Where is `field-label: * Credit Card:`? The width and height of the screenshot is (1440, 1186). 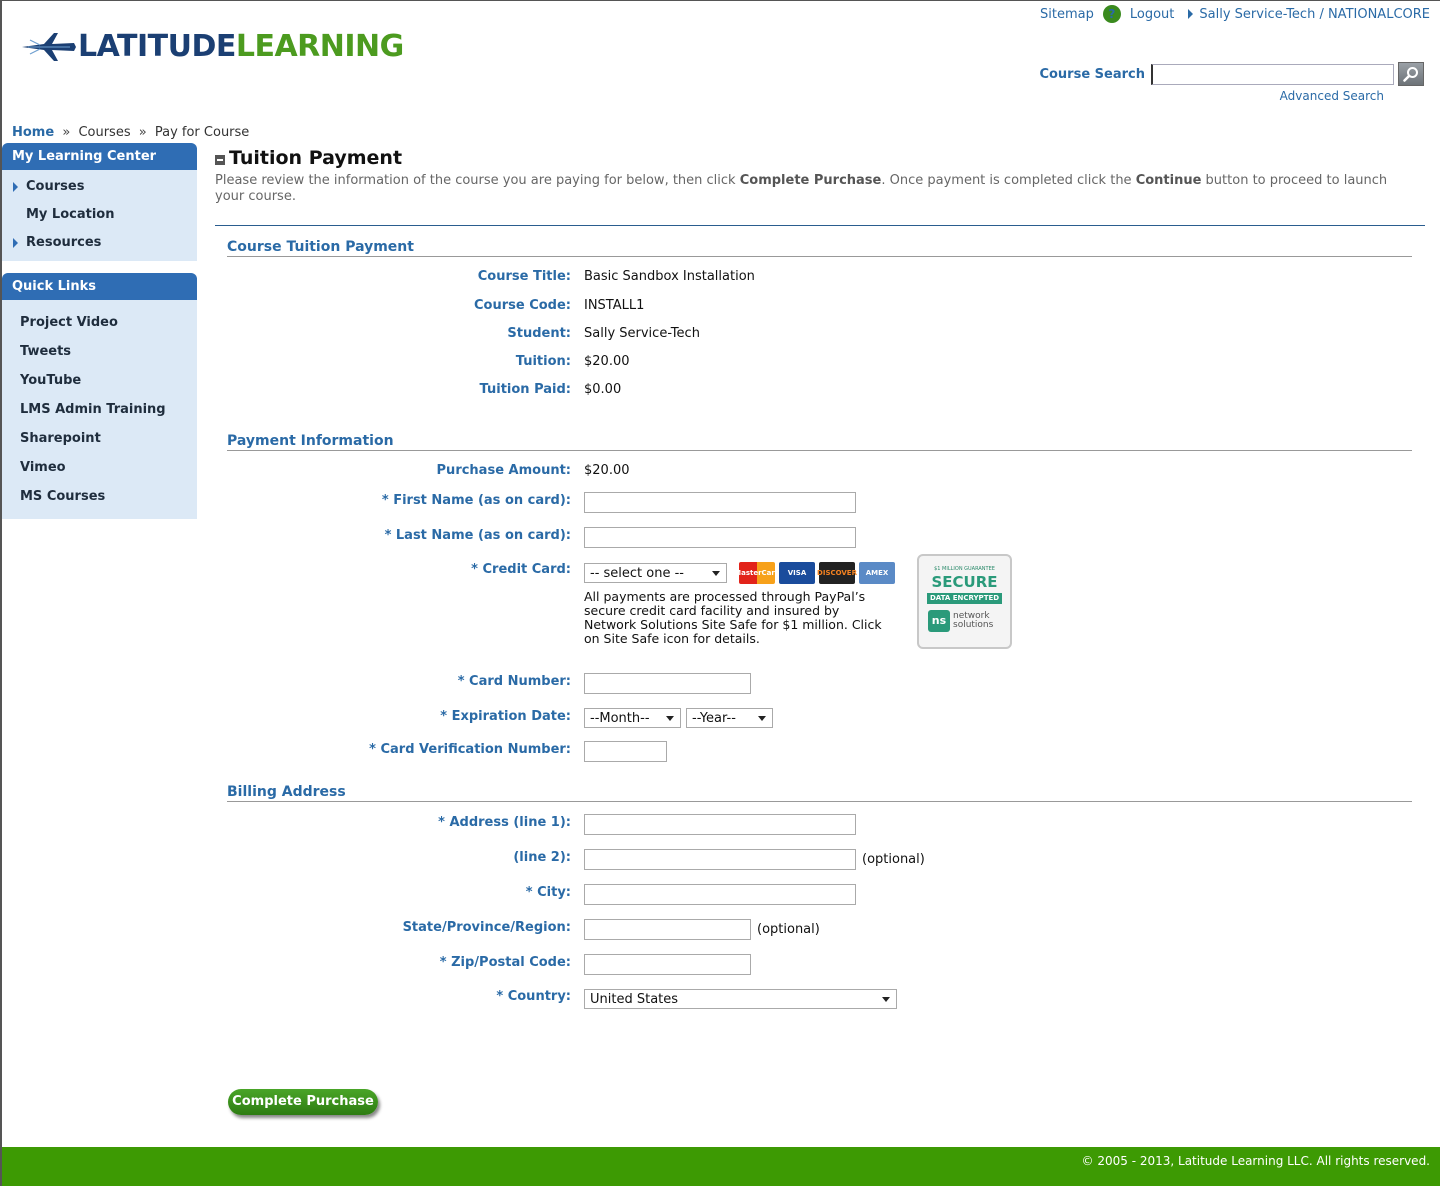 field-label: * Credit Card: is located at coordinates (521, 569).